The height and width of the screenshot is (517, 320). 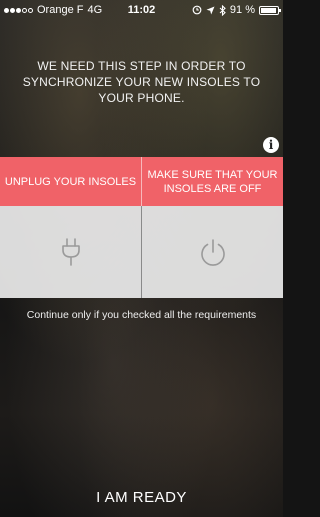 I want to click on i-am-ready-button: I AM READY, so click(x=141, y=497).